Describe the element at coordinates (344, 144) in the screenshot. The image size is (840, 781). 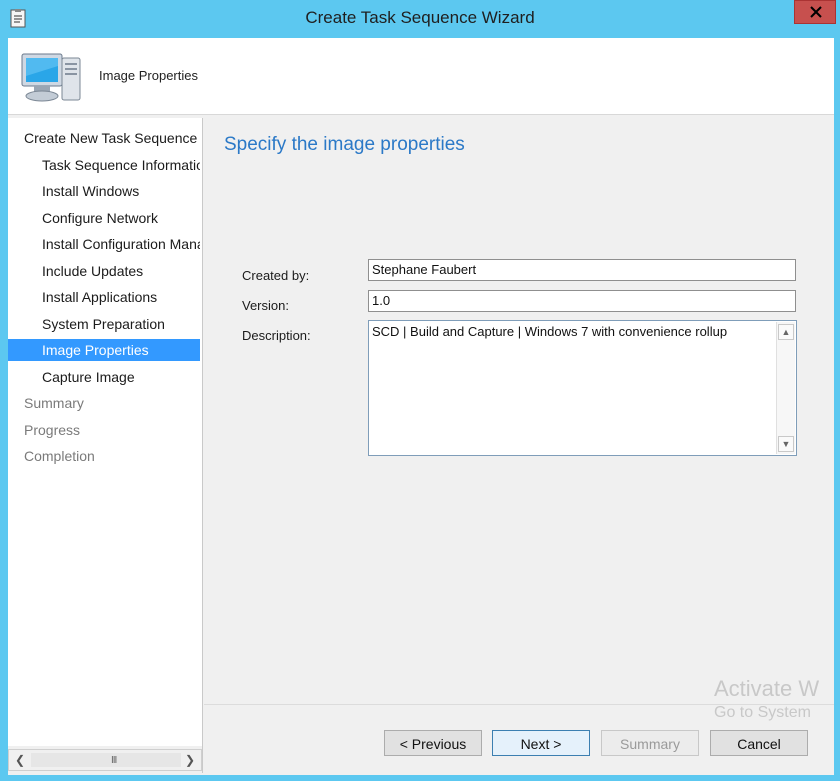
I see `page-heading: Specify the image properties` at that location.